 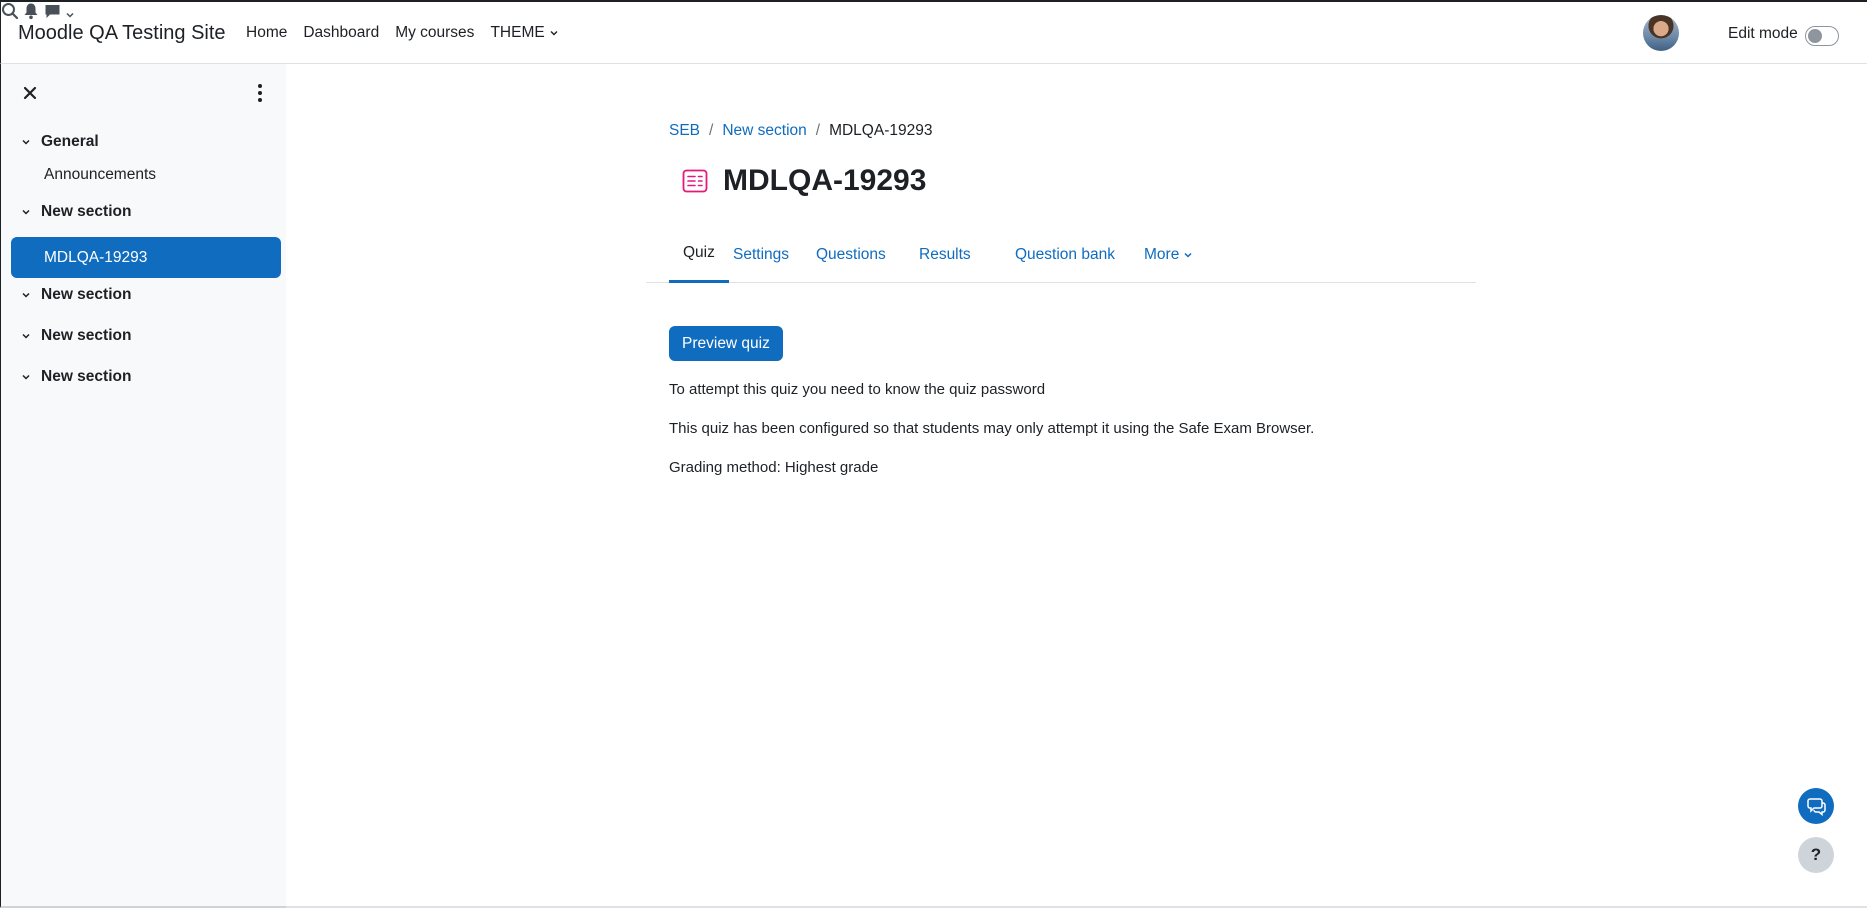 I want to click on section-new-section-3: New section, so click(x=75, y=336).